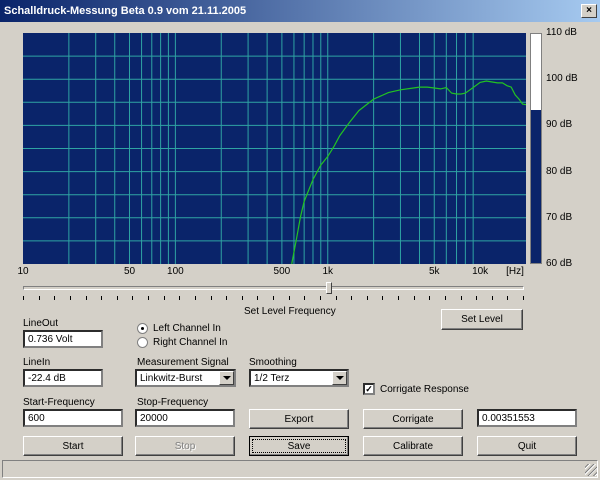 This screenshot has width=600, height=480. Describe the element at coordinates (175, 271) in the screenshot. I see `x-tick-label: 100` at that location.